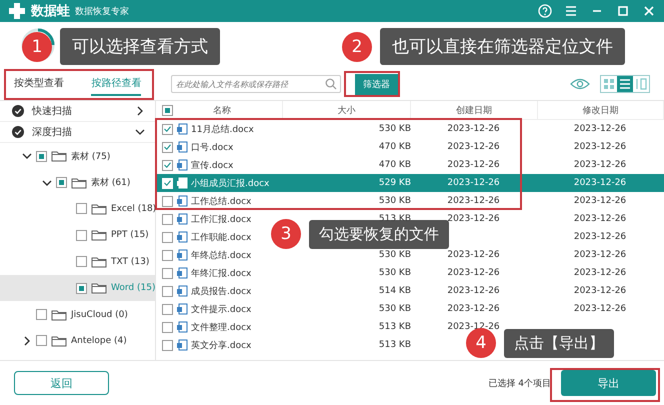 The width and height of the screenshot is (664, 405). What do you see at coordinates (50, 11) in the screenshot?
I see `app-title: 数据蛙` at bounding box center [50, 11].